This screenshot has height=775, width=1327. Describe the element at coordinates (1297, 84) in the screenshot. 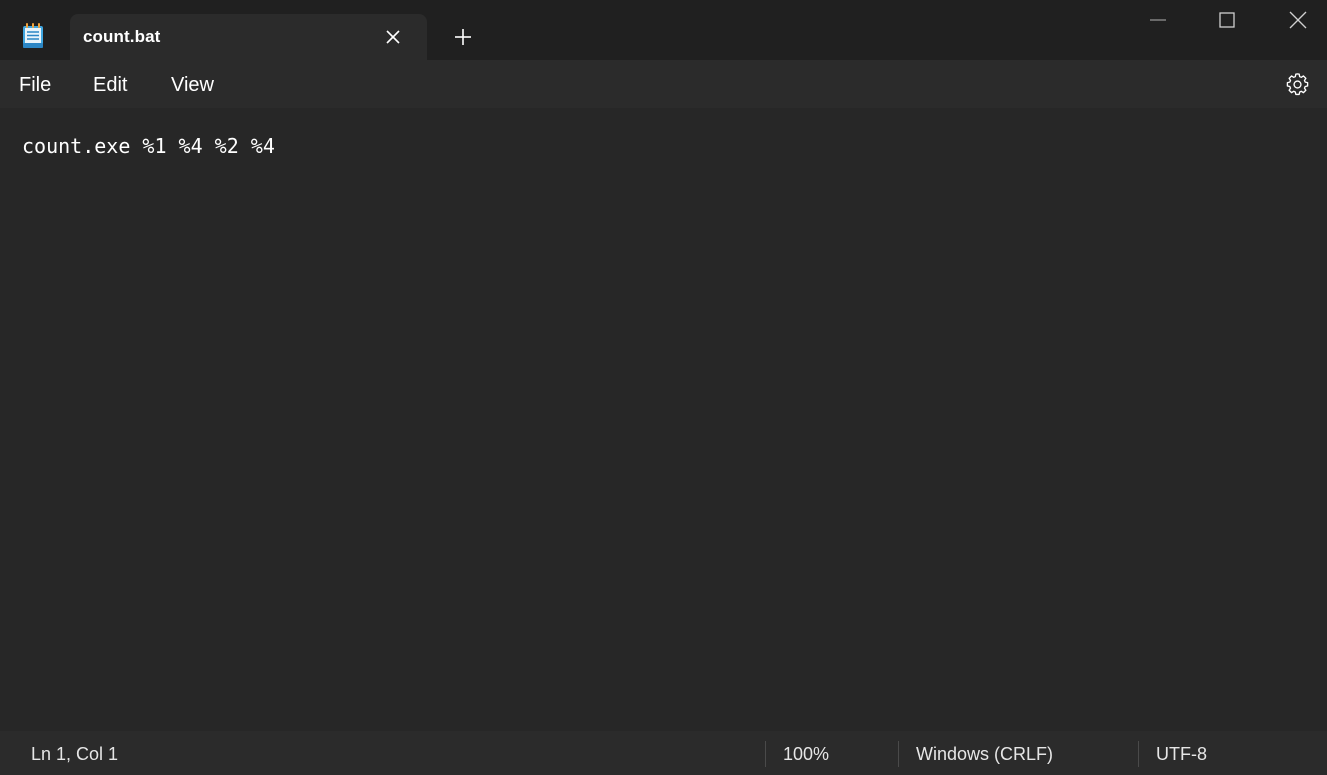

I see `gear-icon` at that location.